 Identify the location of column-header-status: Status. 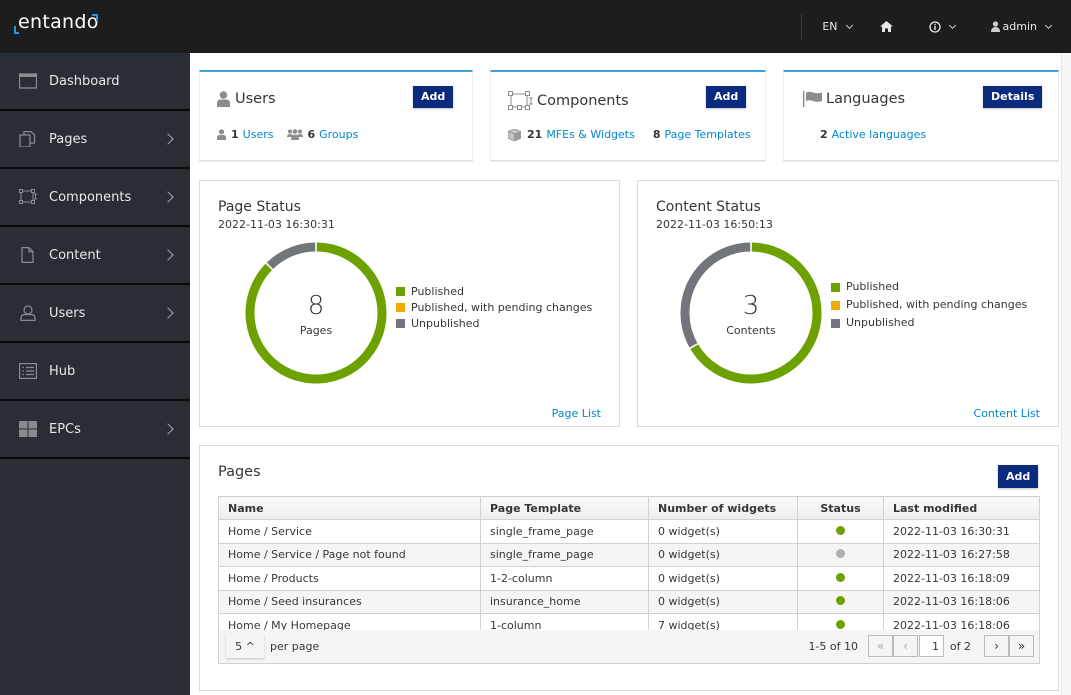
(840, 508).